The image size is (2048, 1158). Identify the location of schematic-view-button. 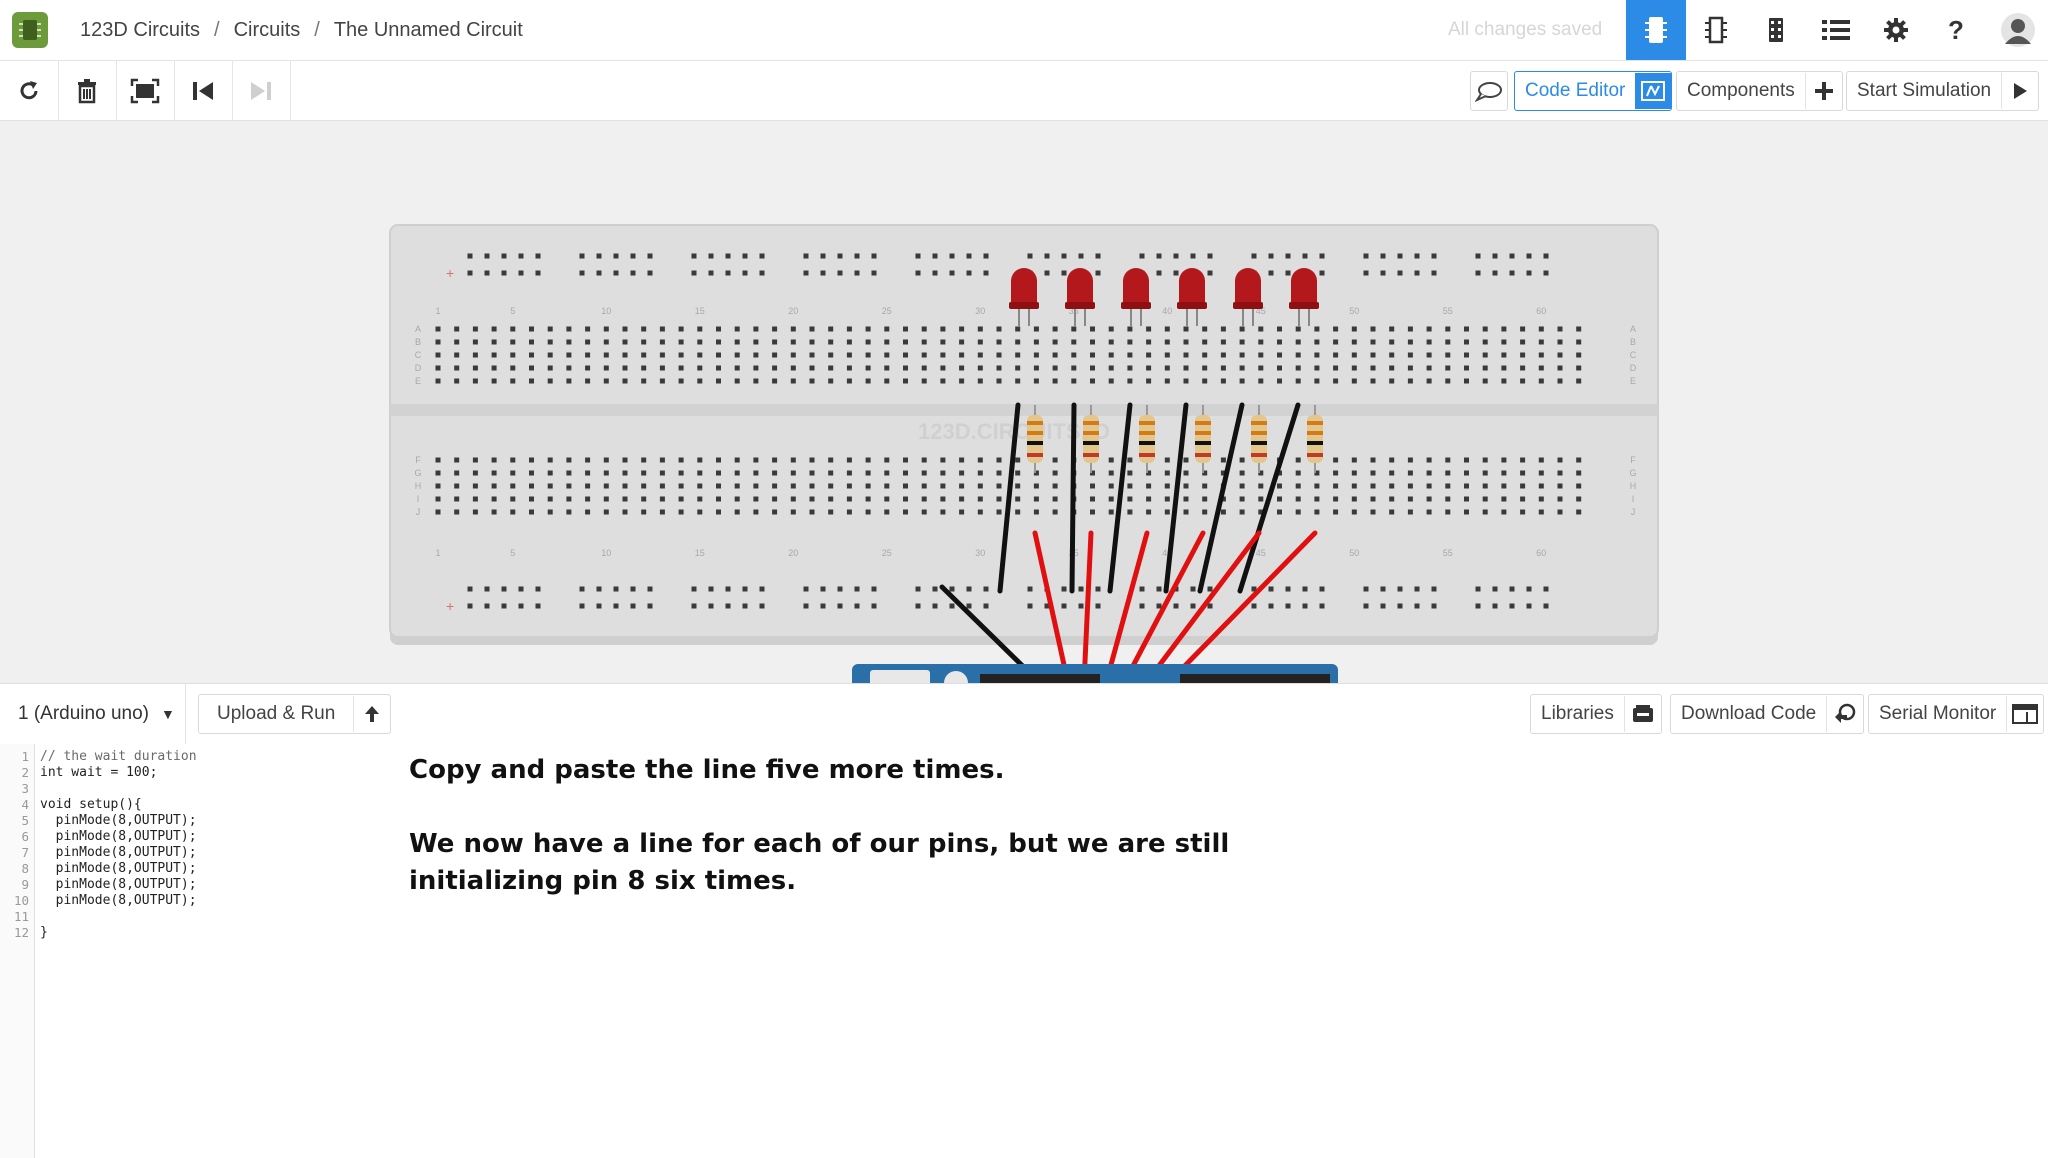
(1716, 30).